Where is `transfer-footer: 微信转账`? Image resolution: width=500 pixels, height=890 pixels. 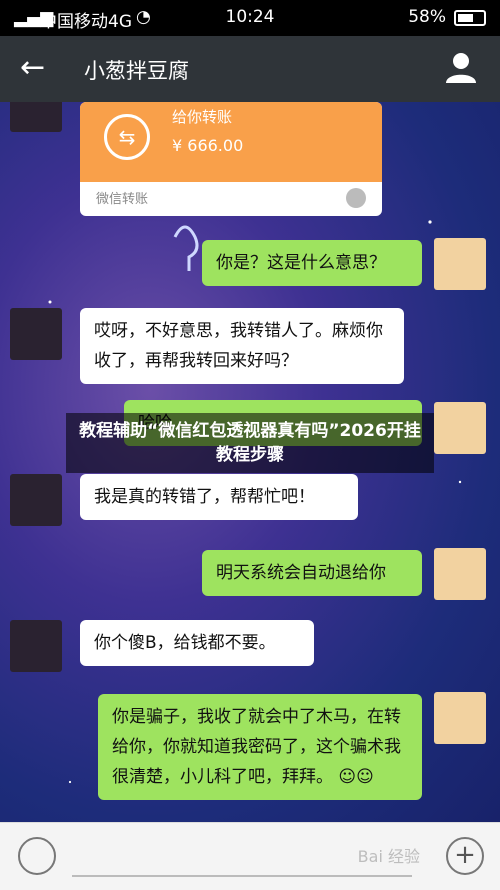 transfer-footer: 微信转账 is located at coordinates (122, 199).